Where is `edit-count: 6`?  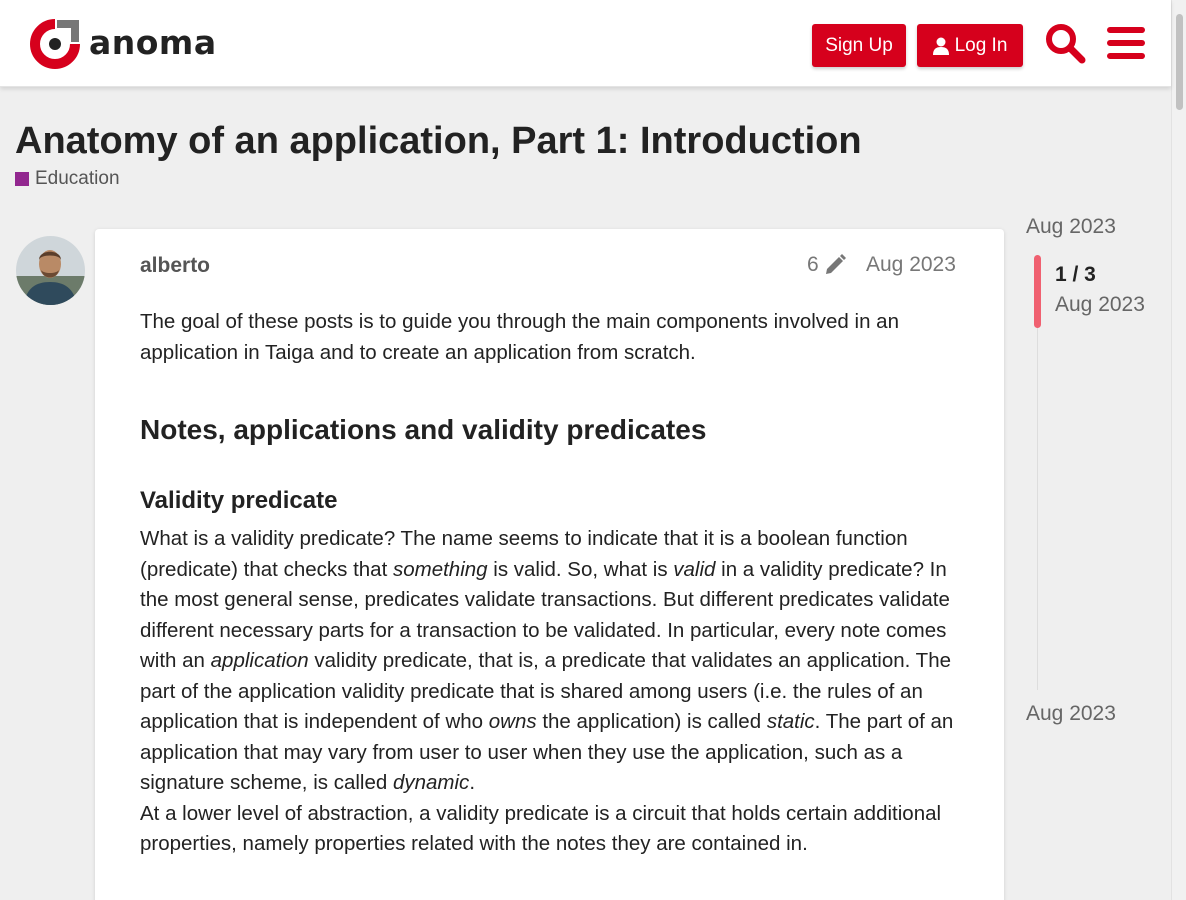
edit-count: 6 is located at coordinates (813, 264).